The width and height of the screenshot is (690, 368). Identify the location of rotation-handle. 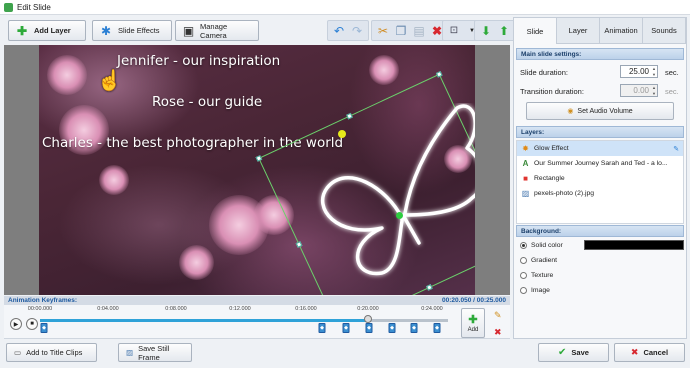
(342, 134).